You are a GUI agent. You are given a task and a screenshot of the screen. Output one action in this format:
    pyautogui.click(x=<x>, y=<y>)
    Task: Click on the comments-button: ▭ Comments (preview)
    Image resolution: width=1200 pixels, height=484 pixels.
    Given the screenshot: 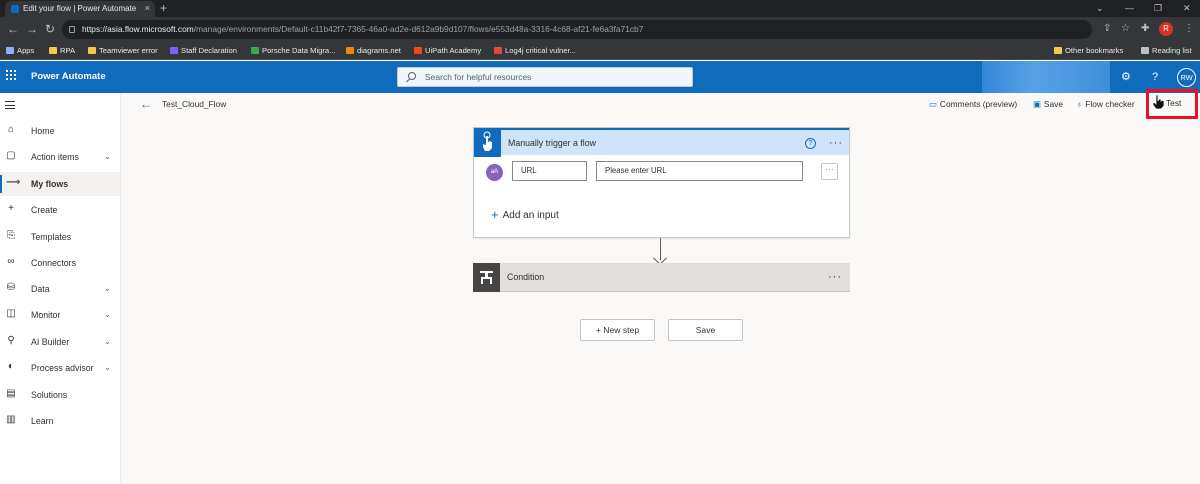 What is the action you would take?
    pyautogui.click(x=973, y=104)
    